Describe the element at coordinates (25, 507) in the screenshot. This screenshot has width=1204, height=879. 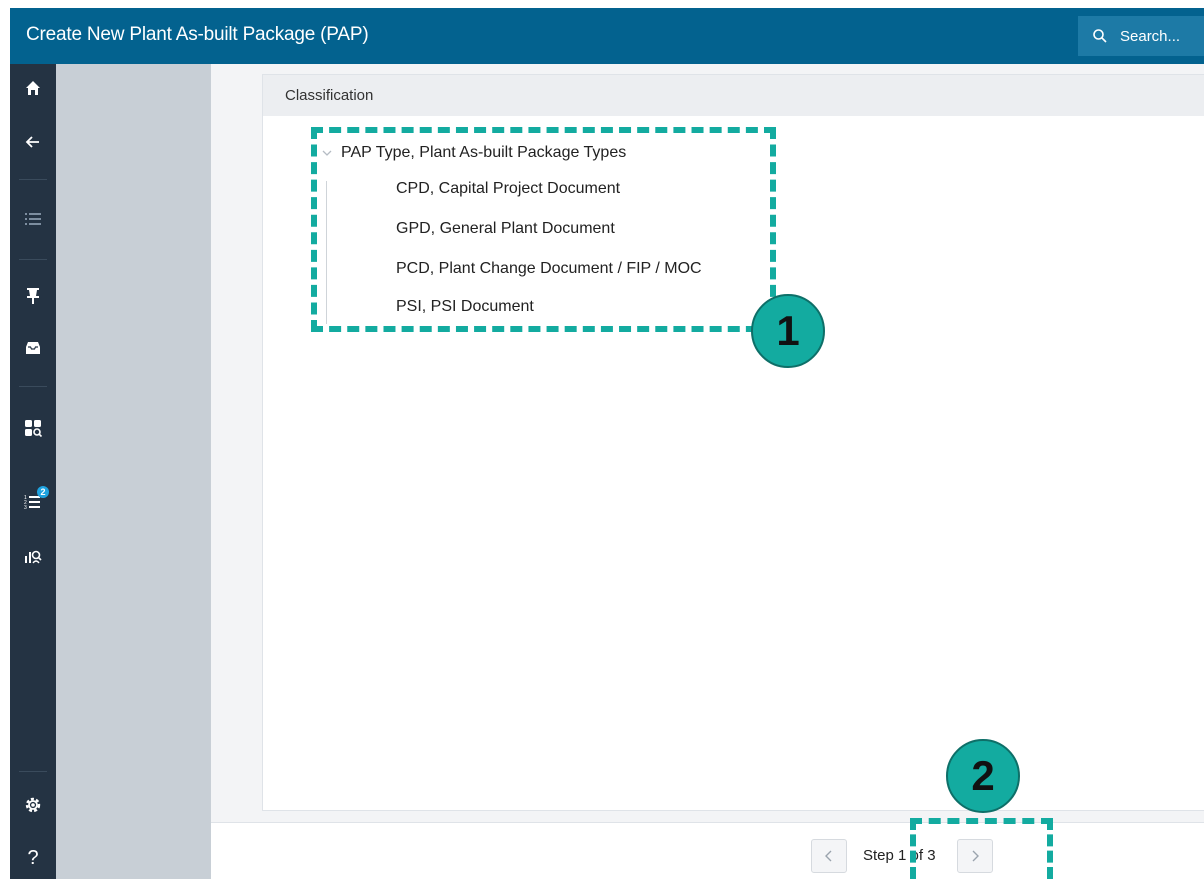
I see `svg-text: 3` at that location.